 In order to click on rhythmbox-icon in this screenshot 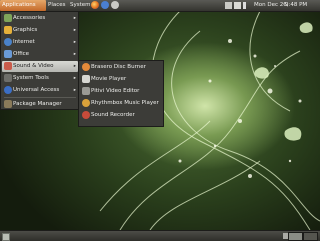, I will do `click(86, 103)`.